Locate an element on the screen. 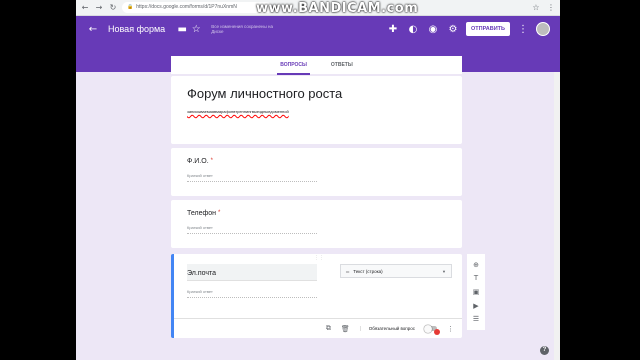 This screenshot has height=360, width=640. add-video-icon: ▶ is located at coordinates (475, 306).